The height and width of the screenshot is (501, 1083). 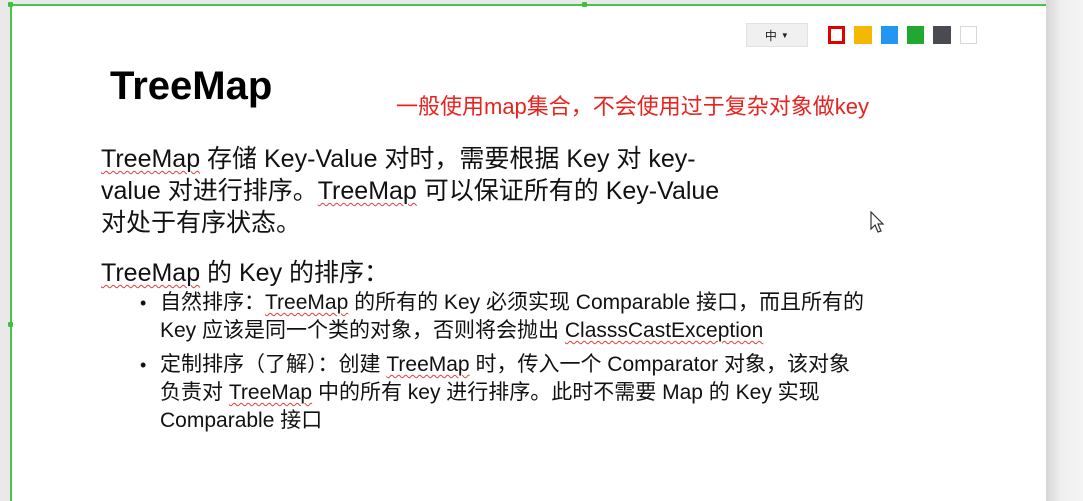 What do you see at coordinates (212, 302) in the screenshot?
I see `bullet-text: 自然排序：` at bounding box center [212, 302].